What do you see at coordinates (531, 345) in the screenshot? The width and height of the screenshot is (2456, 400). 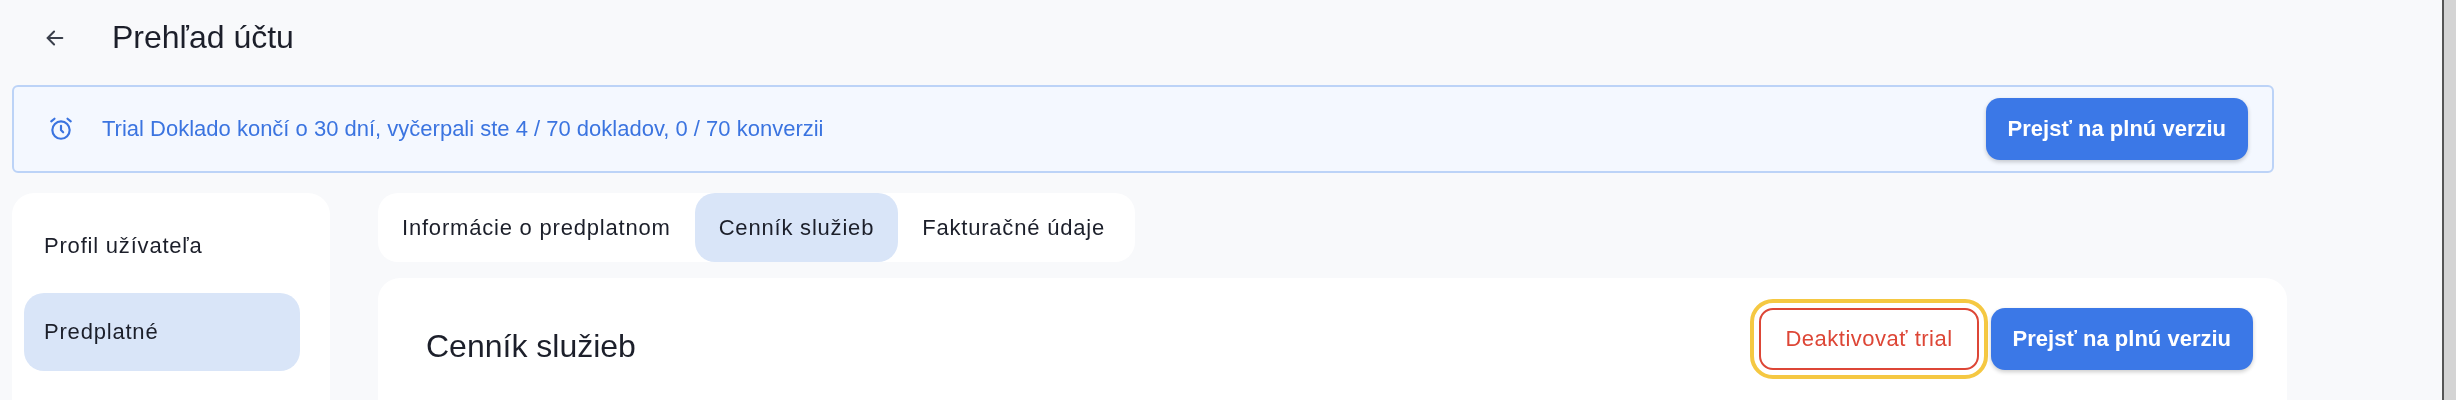 I see `card-title: Cenník služieb` at bounding box center [531, 345].